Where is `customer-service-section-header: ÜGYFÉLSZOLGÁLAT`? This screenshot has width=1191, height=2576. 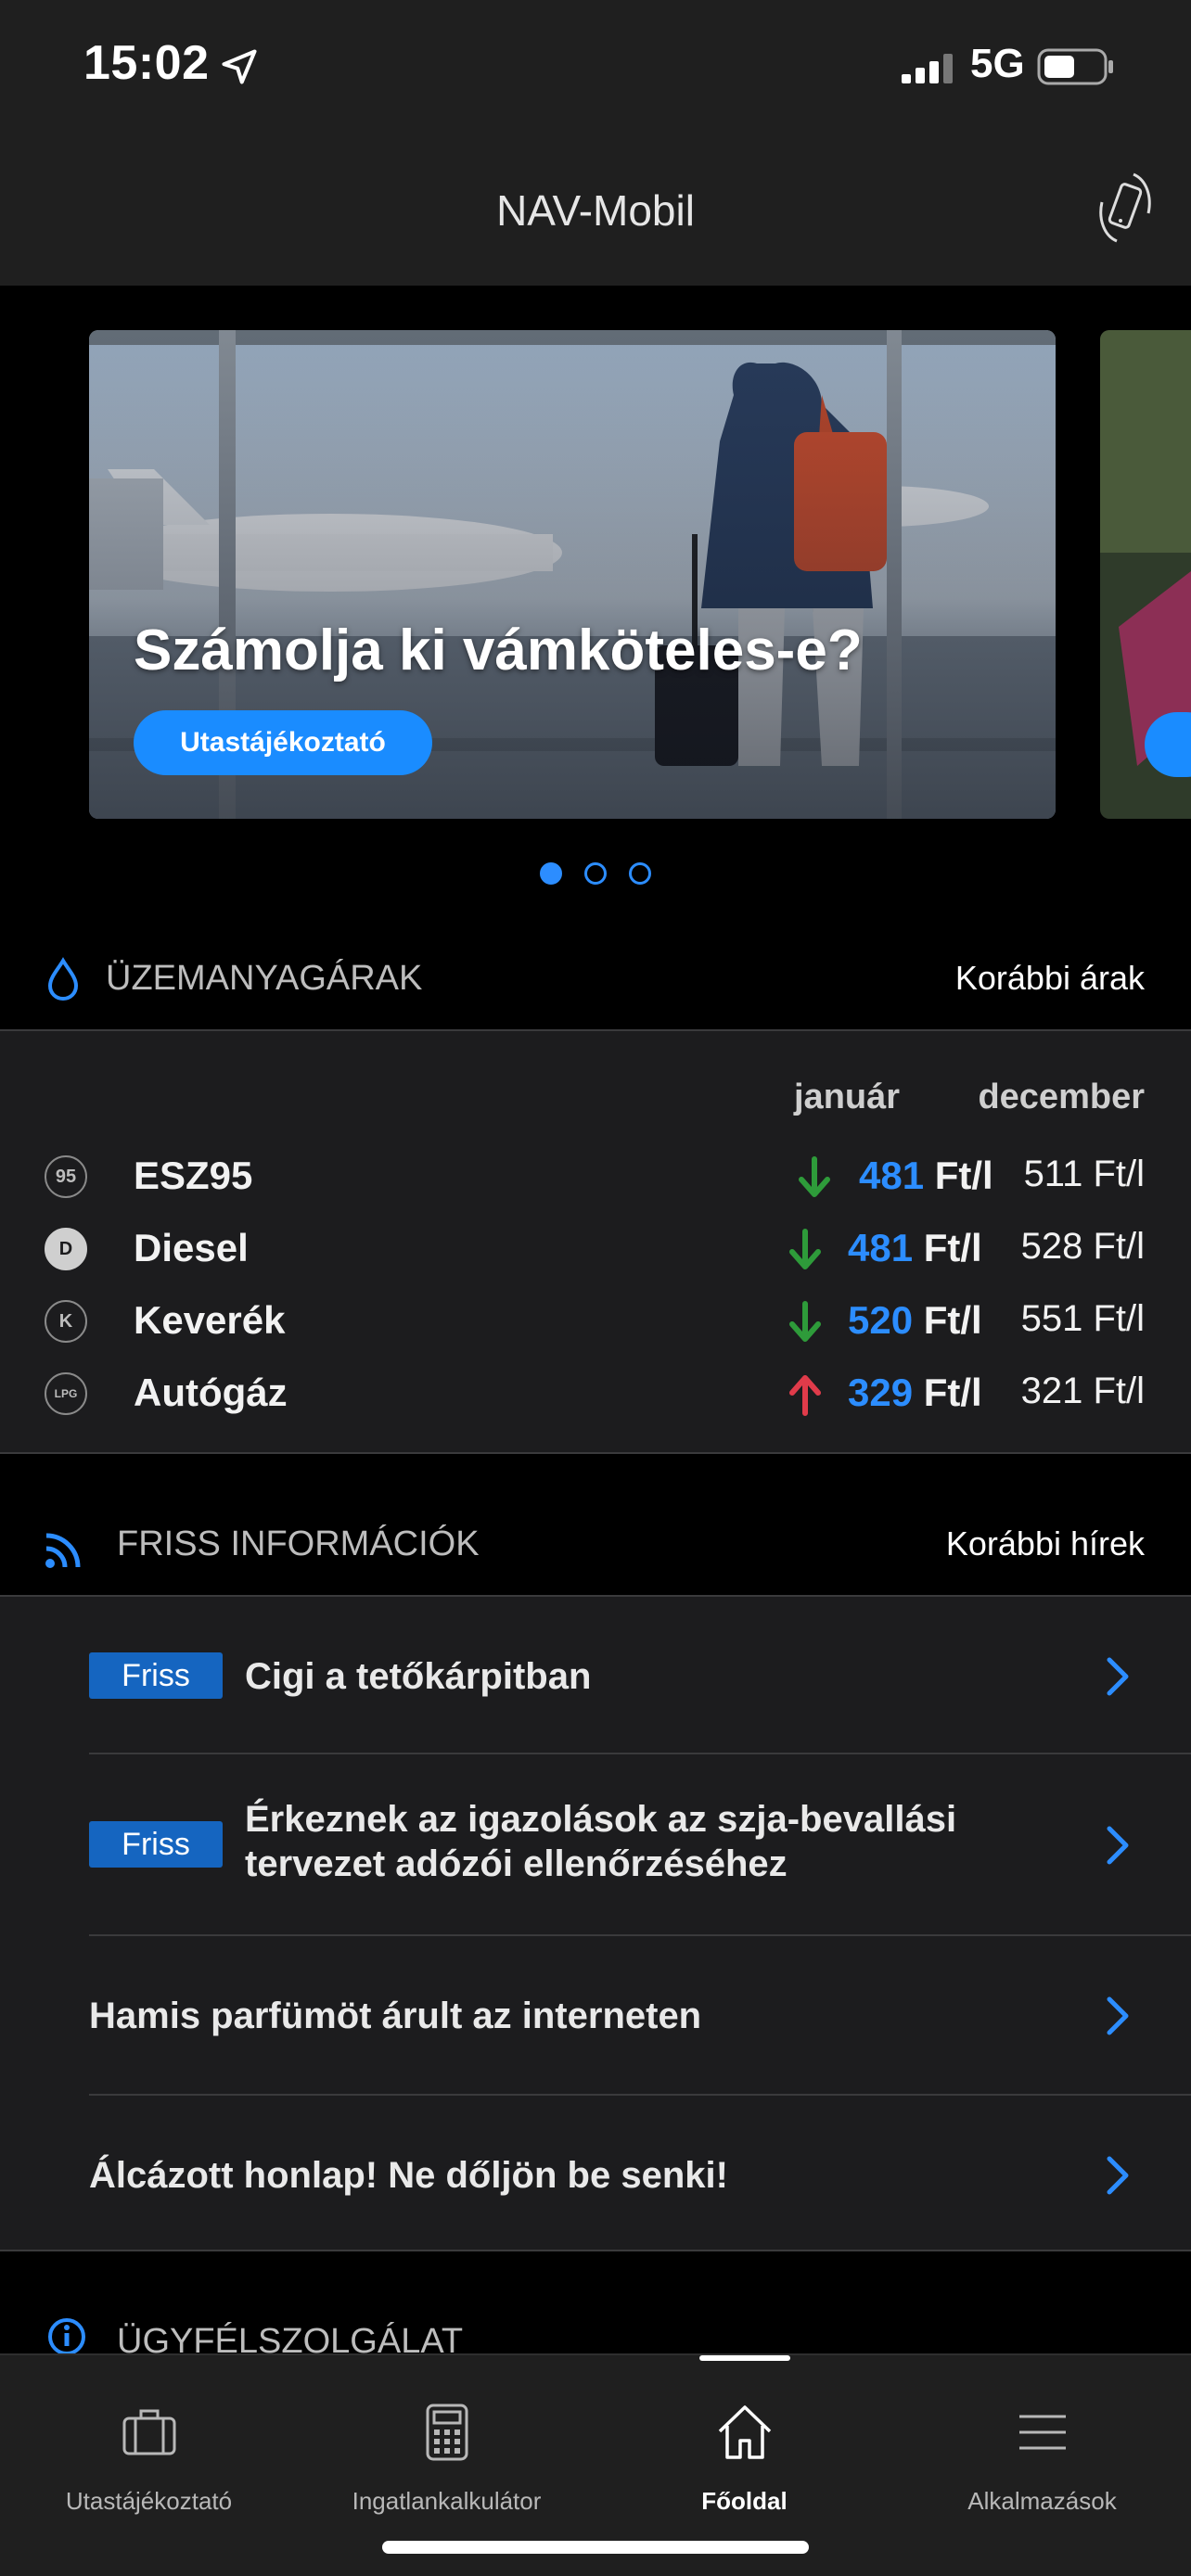 customer-service-section-header: ÜGYFÉLSZOLGÁLAT is located at coordinates (595, 2302).